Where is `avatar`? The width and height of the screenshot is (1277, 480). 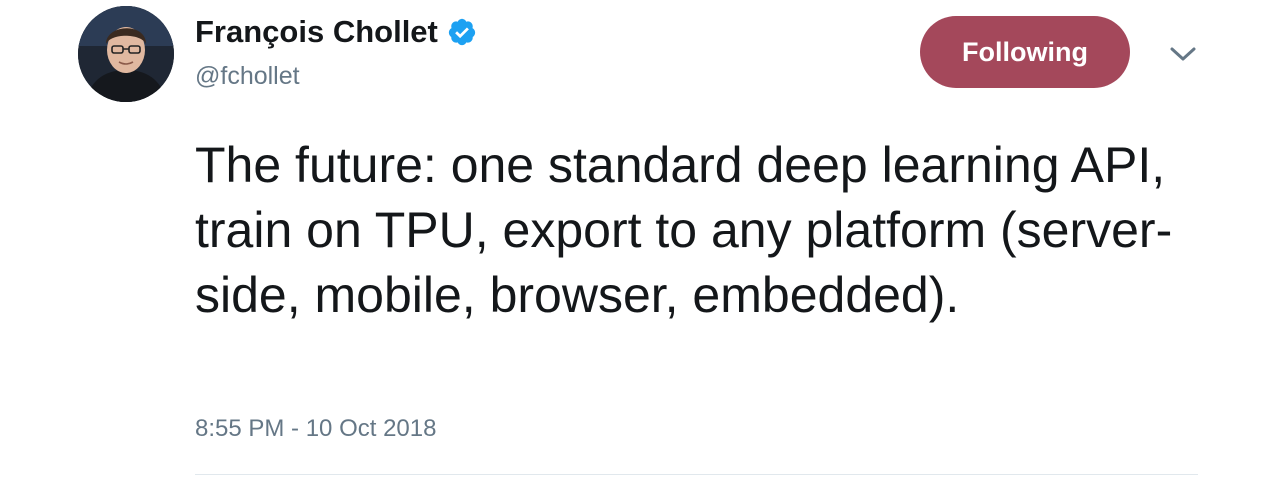
avatar is located at coordinates (126, 54).